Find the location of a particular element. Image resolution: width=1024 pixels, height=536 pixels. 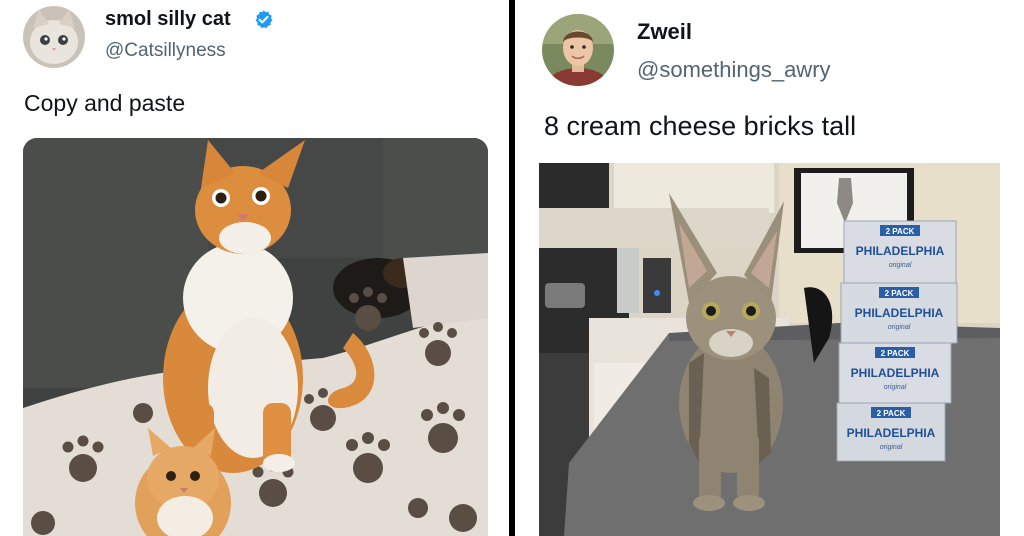

man-avatar-icon is located at coordinates (578, 50).